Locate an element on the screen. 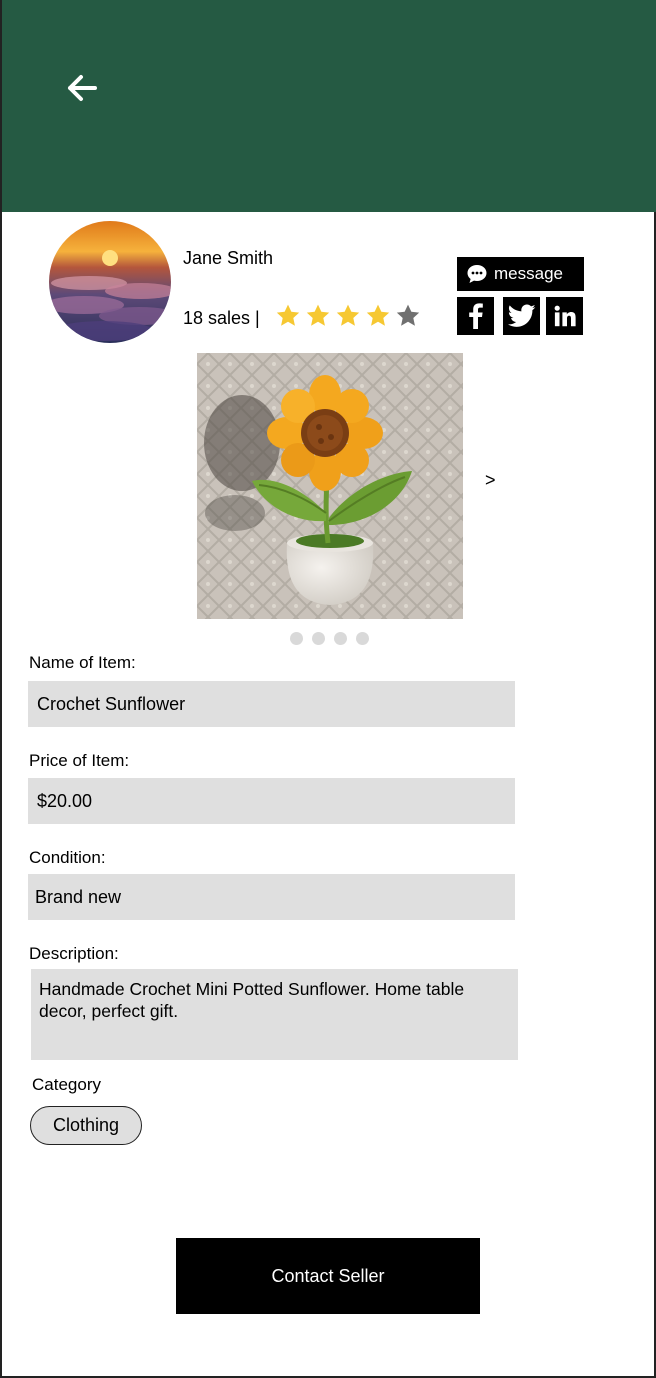 This screenshot has width=656, height=1378. item-price-label: Price of Item: is located at coordinates (79, 760).